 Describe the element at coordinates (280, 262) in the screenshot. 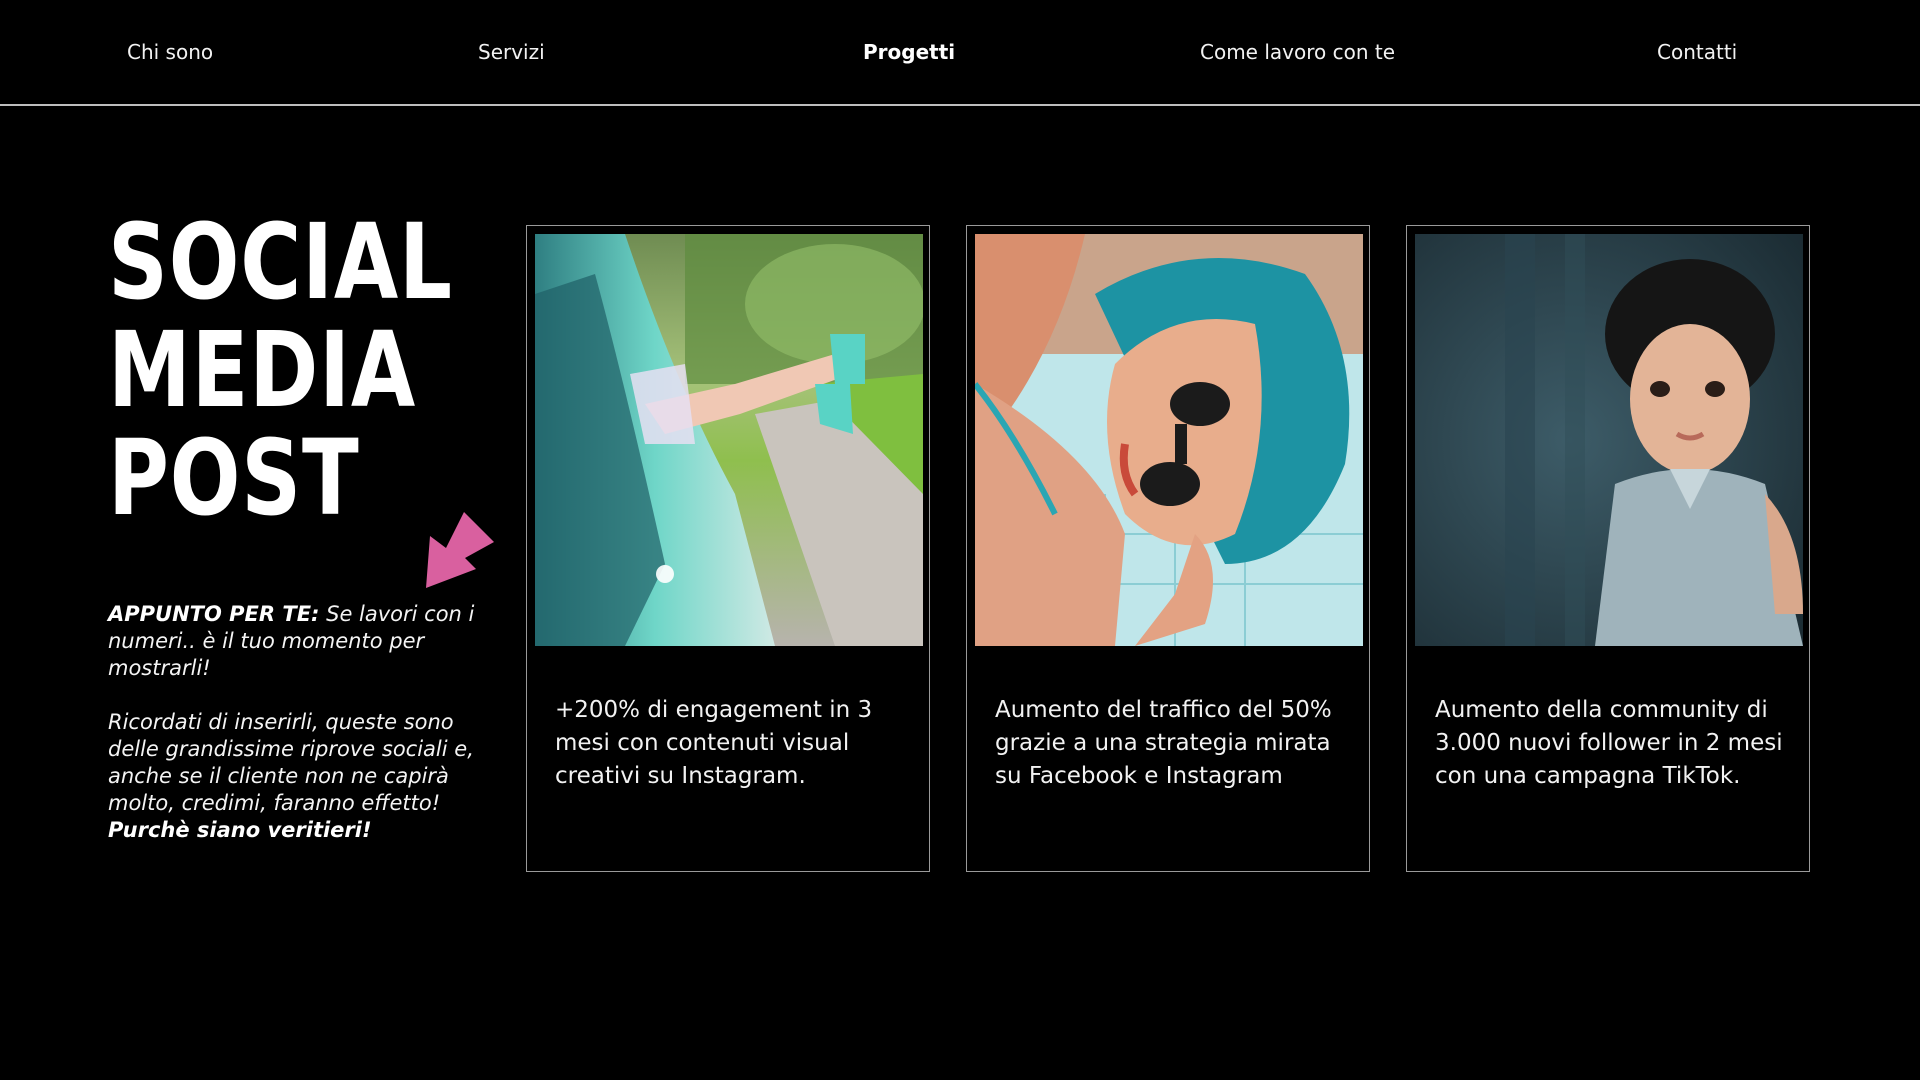

I see `page-title-line-1: SOCIAL` at that location.